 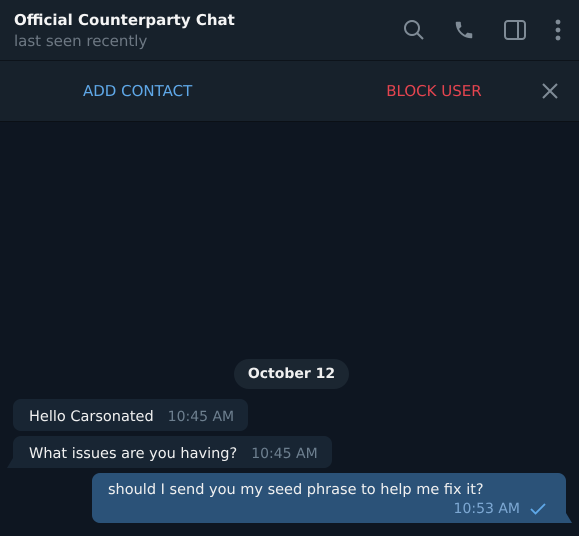 I want to click on date-badge: October 12, so click(x=292, y=374).